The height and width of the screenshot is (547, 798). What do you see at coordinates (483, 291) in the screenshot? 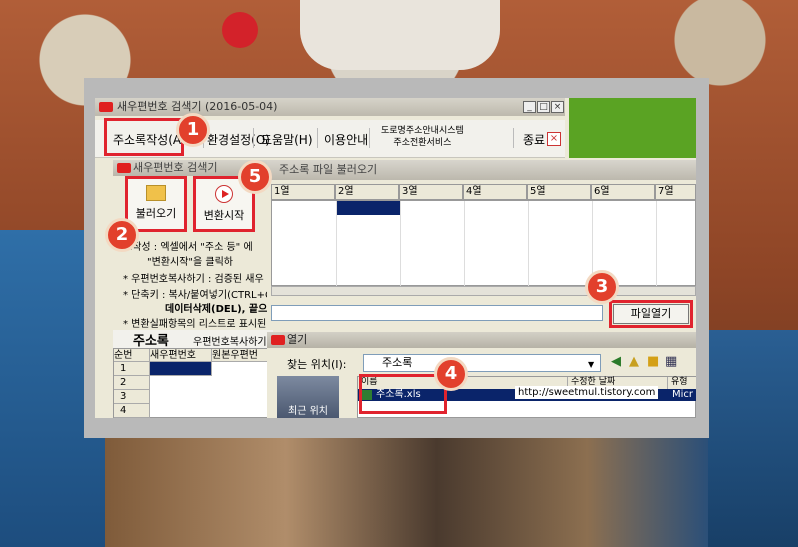
I see `horizontal-scrollbar` at bounding box center [483, 291].